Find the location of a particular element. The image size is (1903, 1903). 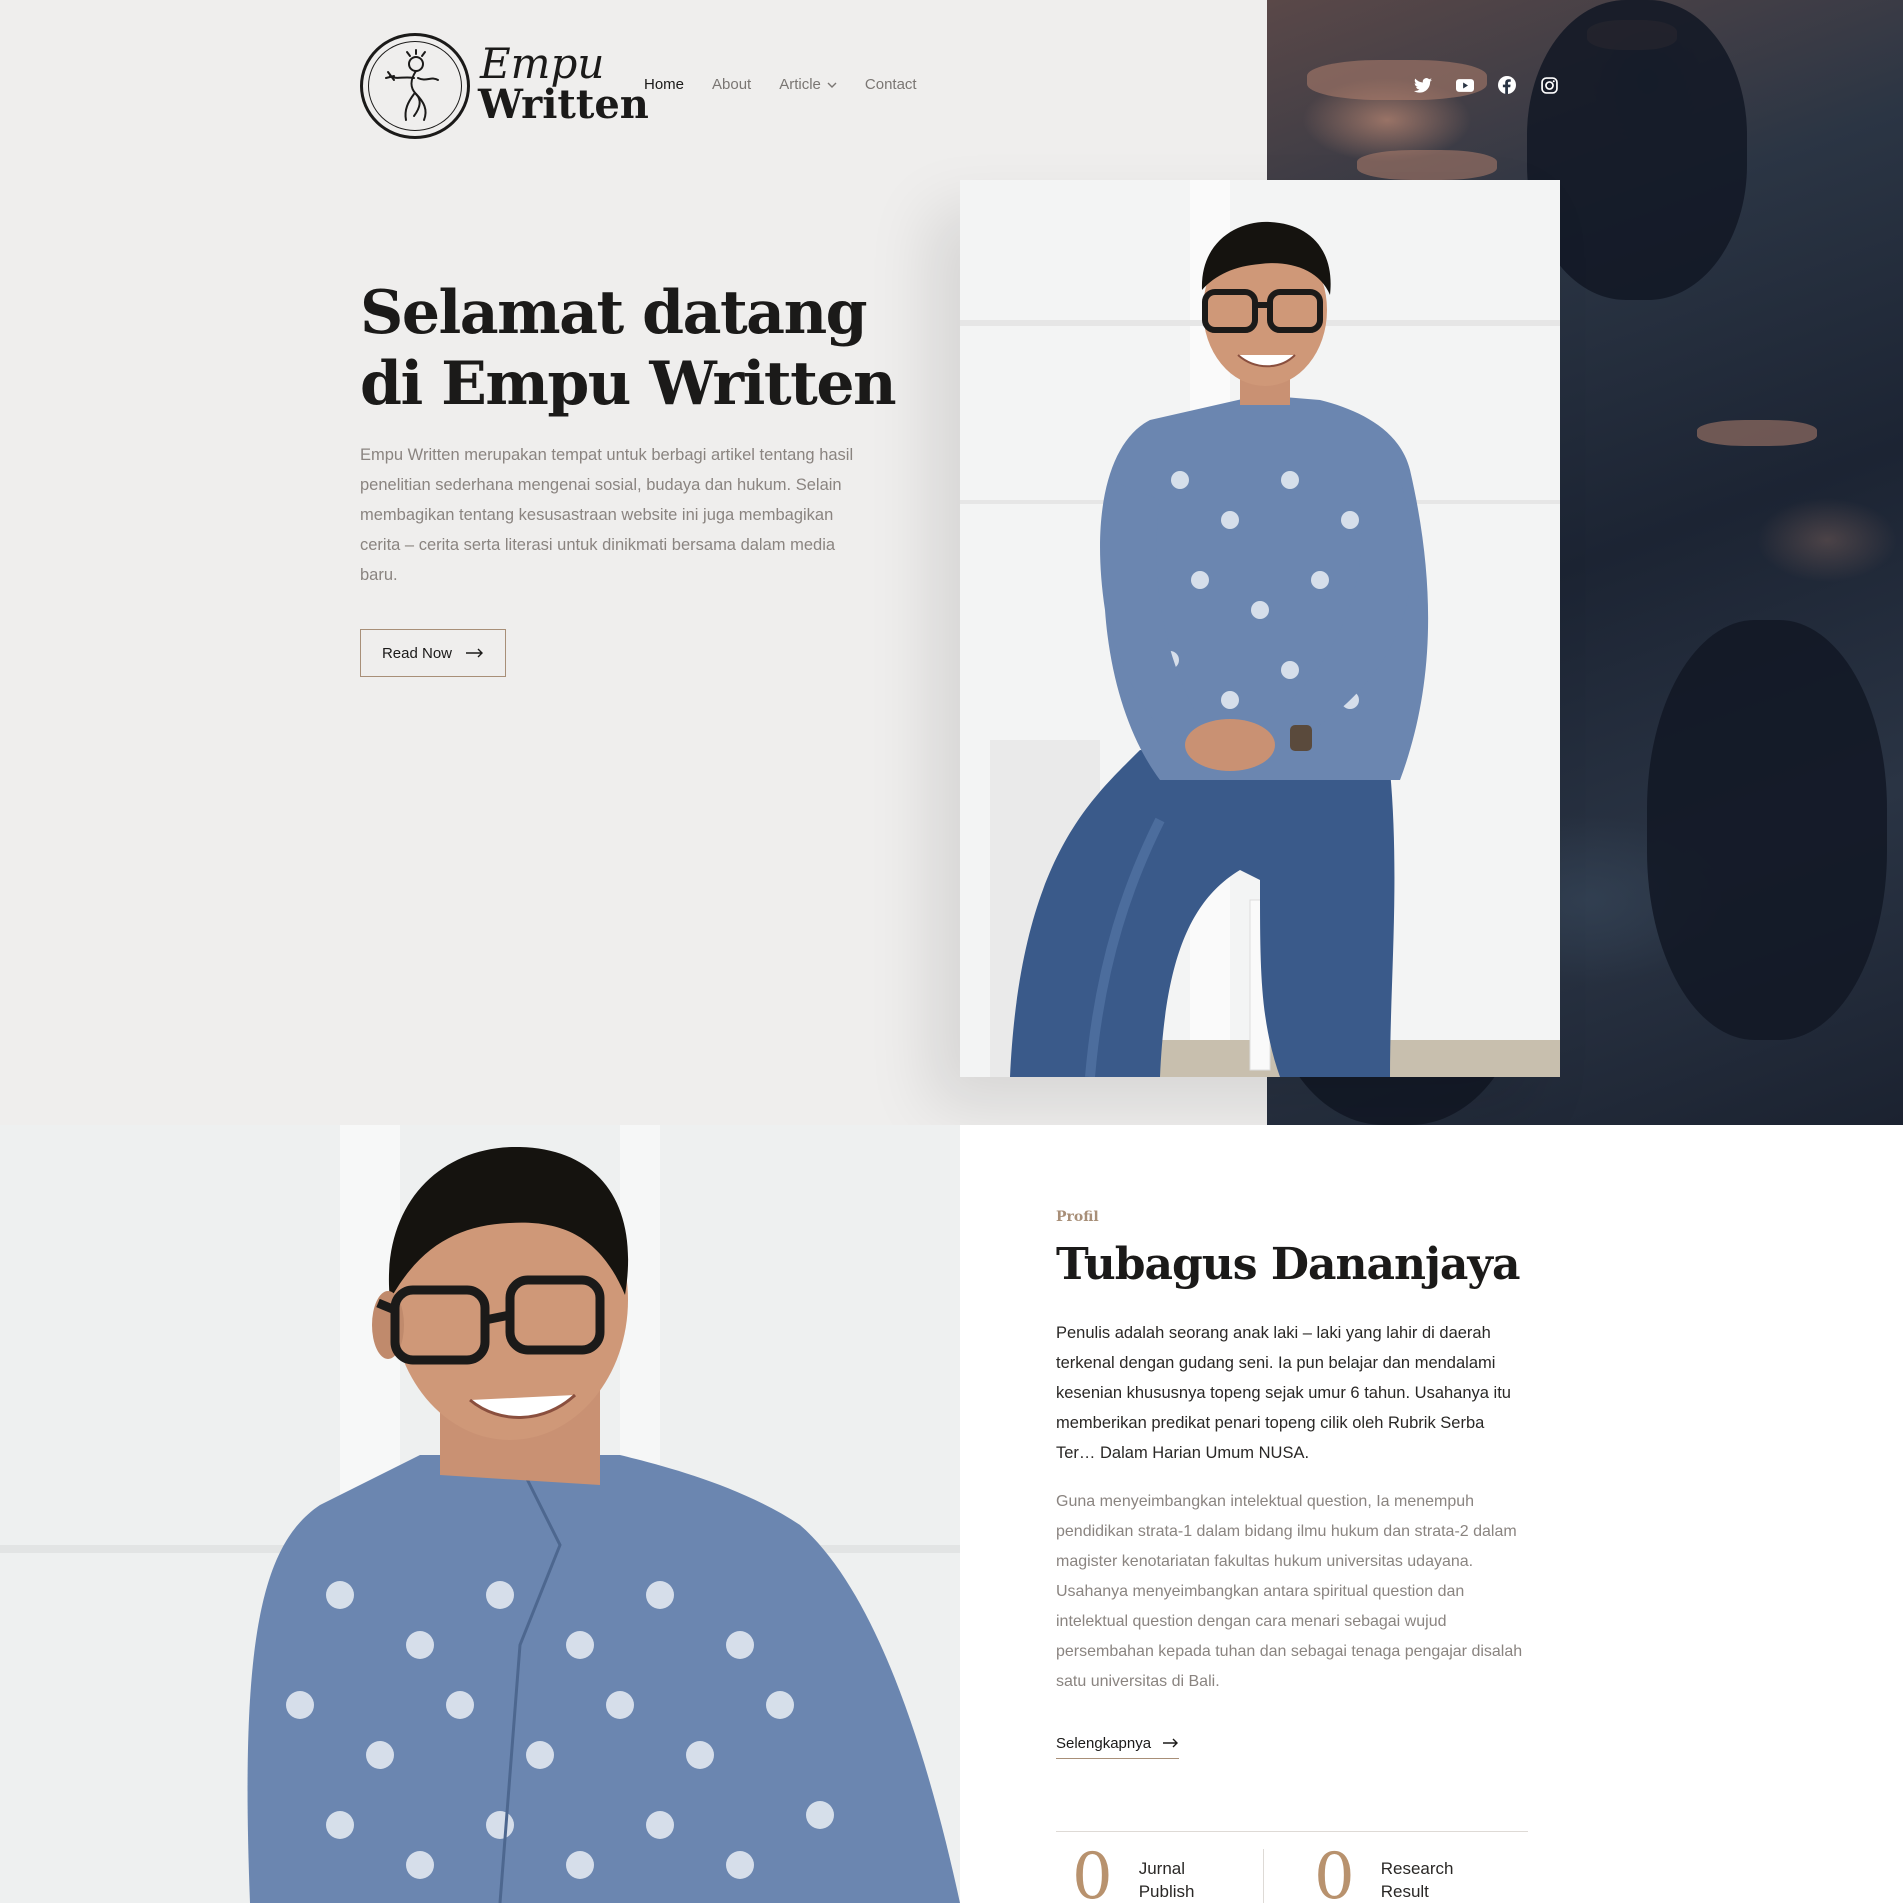

stat-label: Jurnal Publish is located at coordinates (1167, 1874).